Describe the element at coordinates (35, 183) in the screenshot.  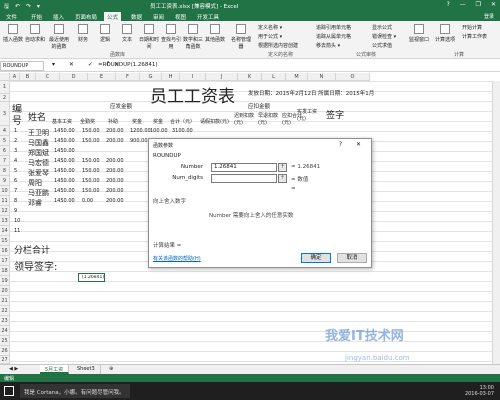
I see `employee-name: 周阳` at that location.